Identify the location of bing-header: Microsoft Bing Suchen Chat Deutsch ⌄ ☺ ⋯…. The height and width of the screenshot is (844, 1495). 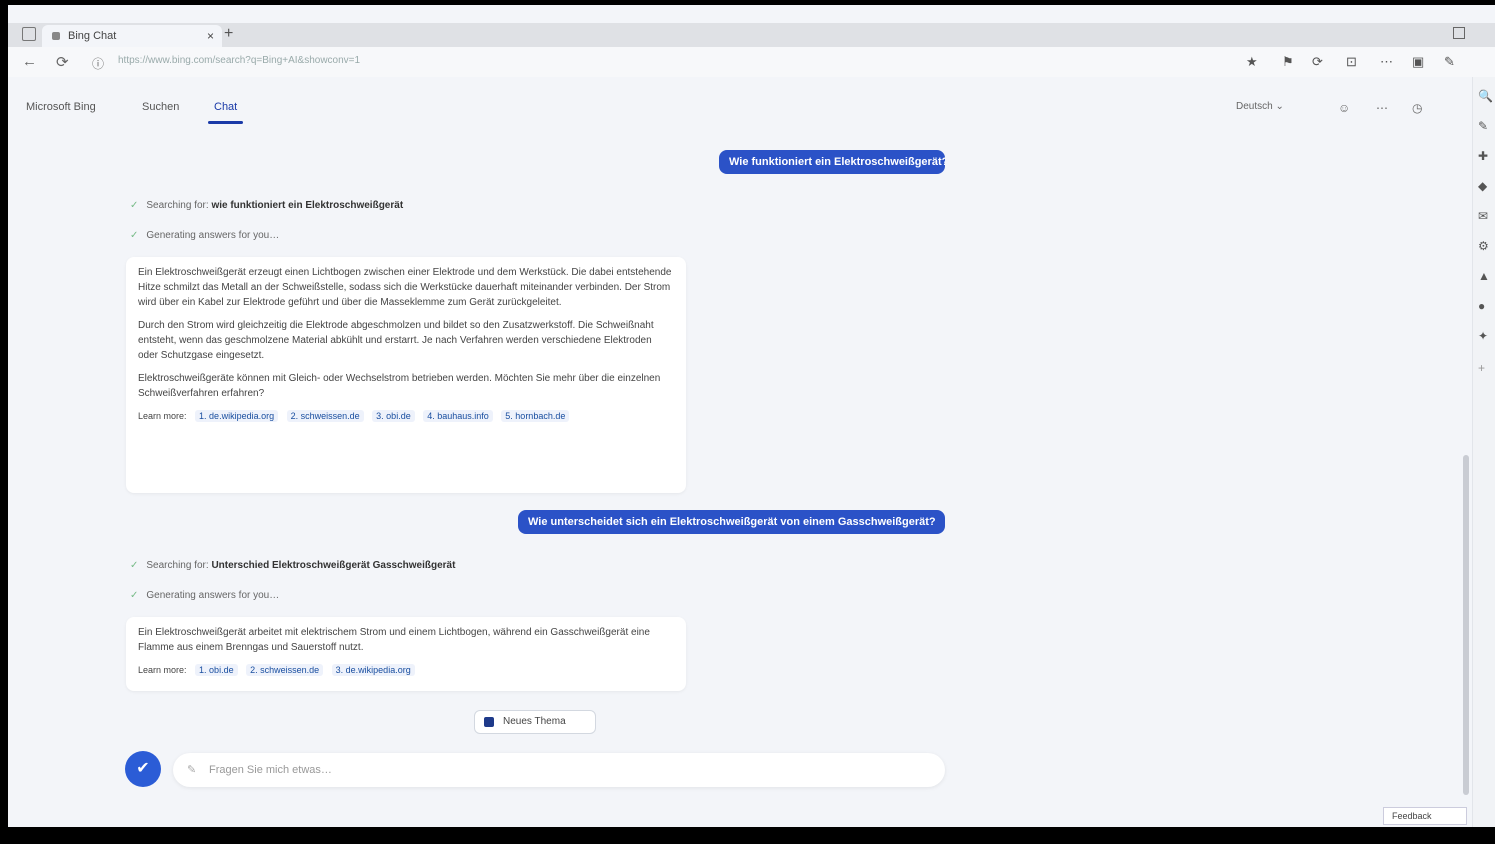
(738, 109).